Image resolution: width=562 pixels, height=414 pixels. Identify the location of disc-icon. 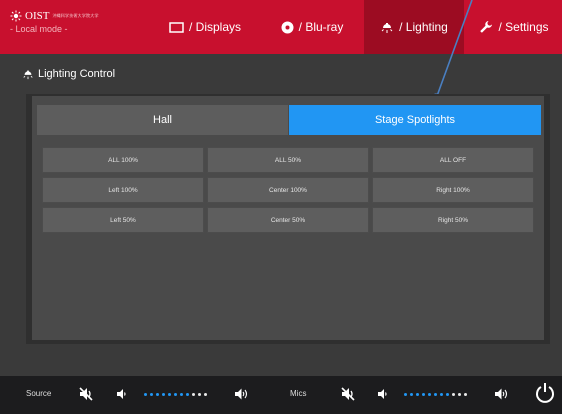
(287, 27).